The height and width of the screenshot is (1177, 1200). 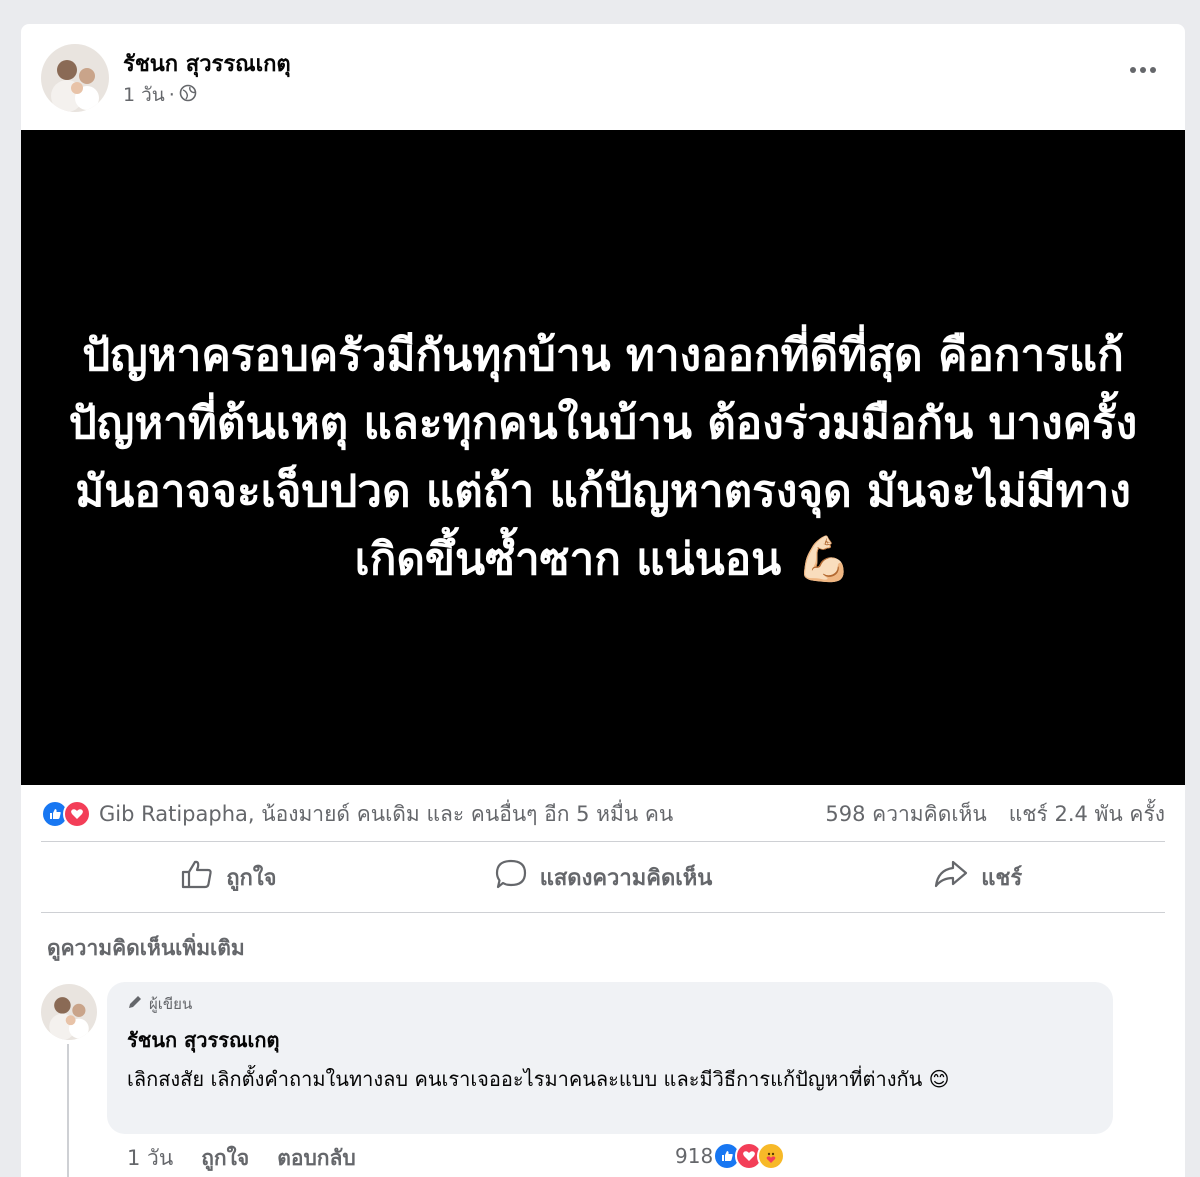 I want to click on post-meta: 1 วัน ·, so click(x=160, y=95).